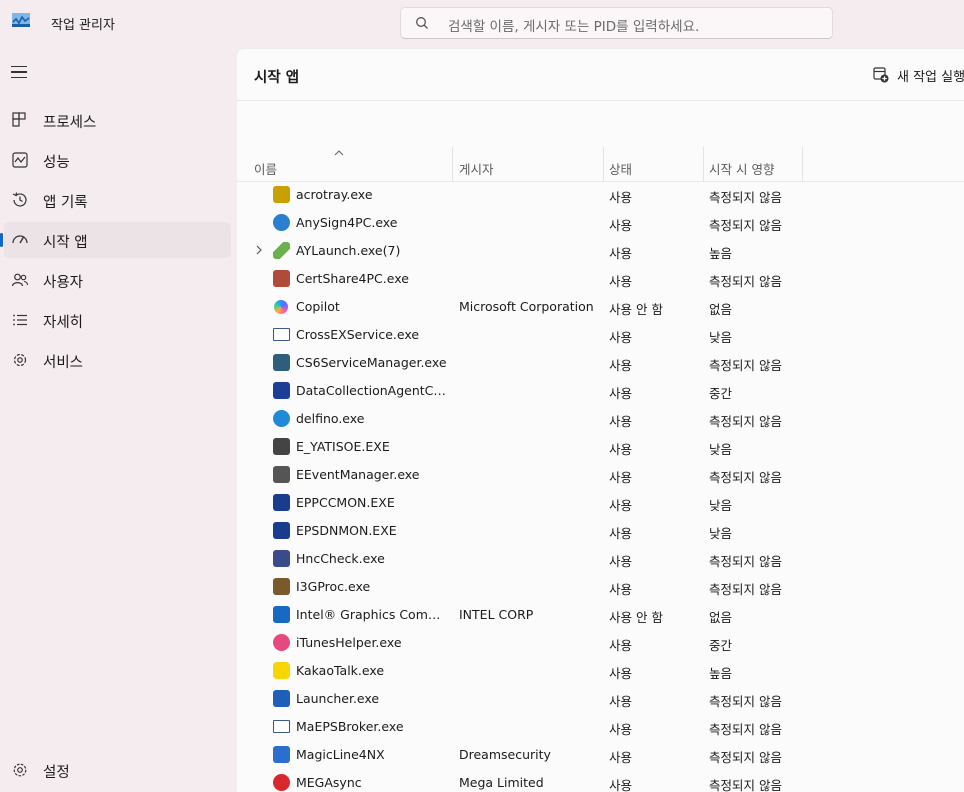 The image size is (964, 792). Describe the element at coordinates (349, 642) in the screenshot. I see `startup-app-name: iTunesHelper.exe` at that location.